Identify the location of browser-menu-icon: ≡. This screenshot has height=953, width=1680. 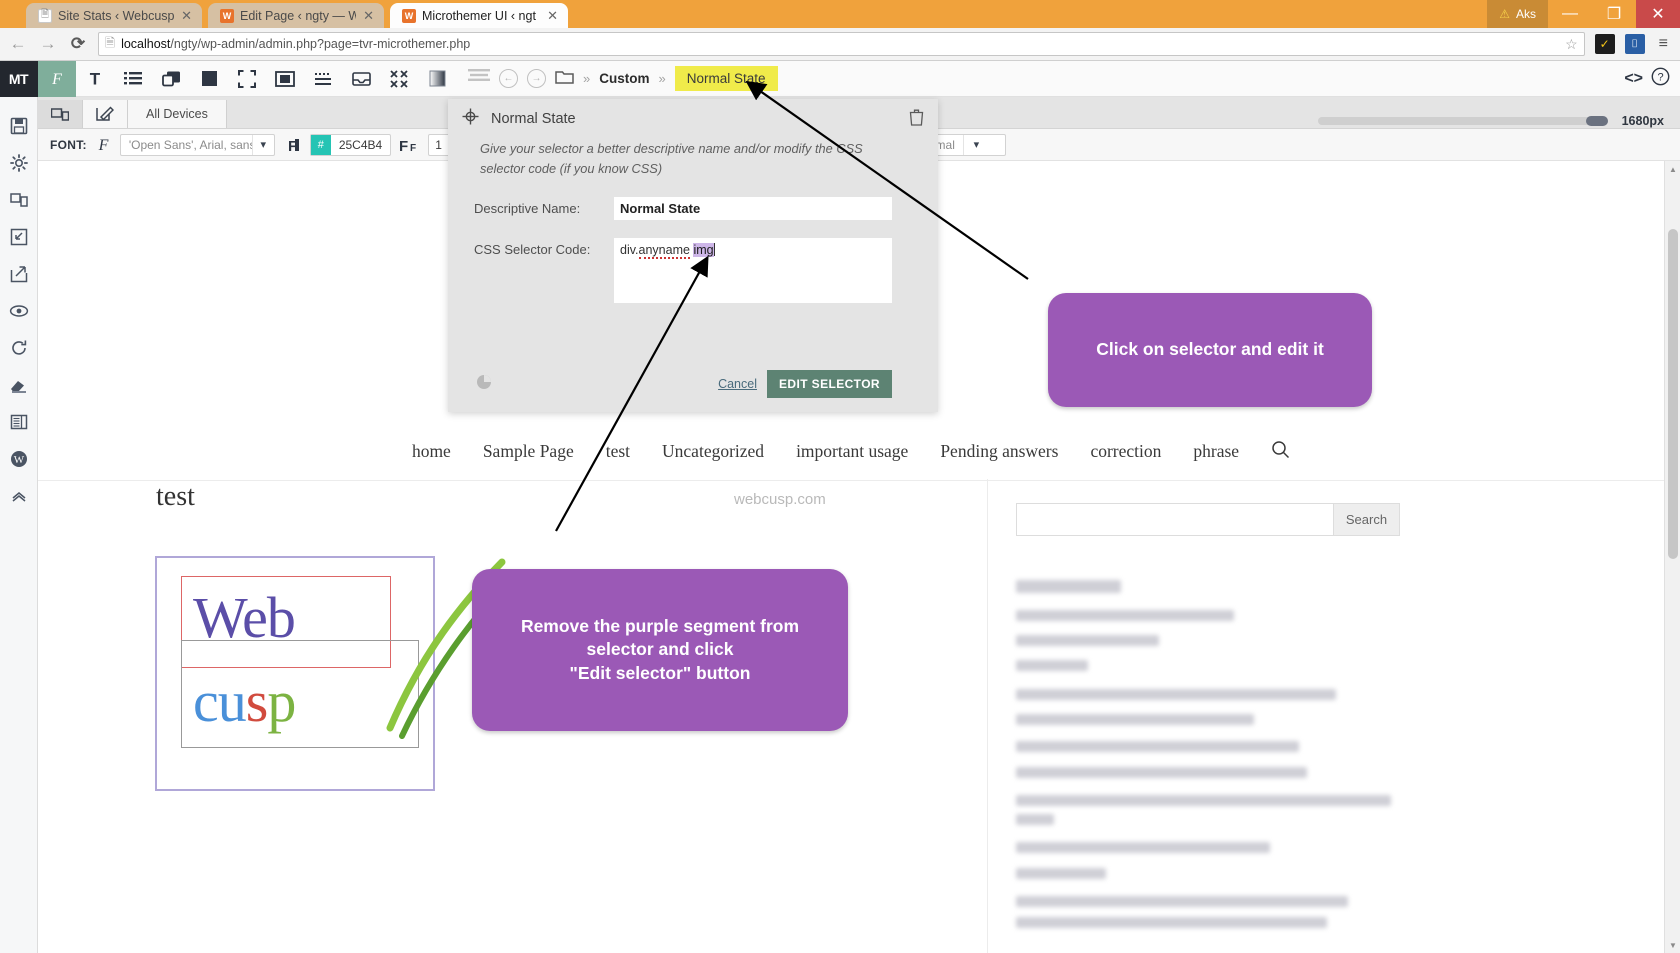
(1663, 44).